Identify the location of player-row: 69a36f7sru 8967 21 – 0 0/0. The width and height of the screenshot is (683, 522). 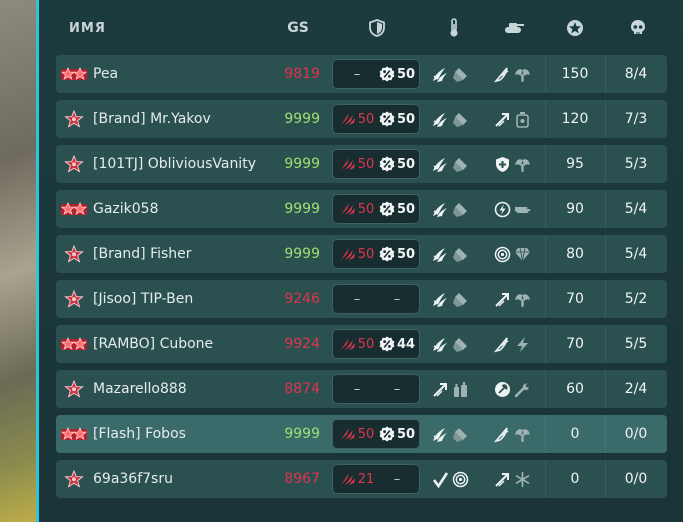
(361, 479).